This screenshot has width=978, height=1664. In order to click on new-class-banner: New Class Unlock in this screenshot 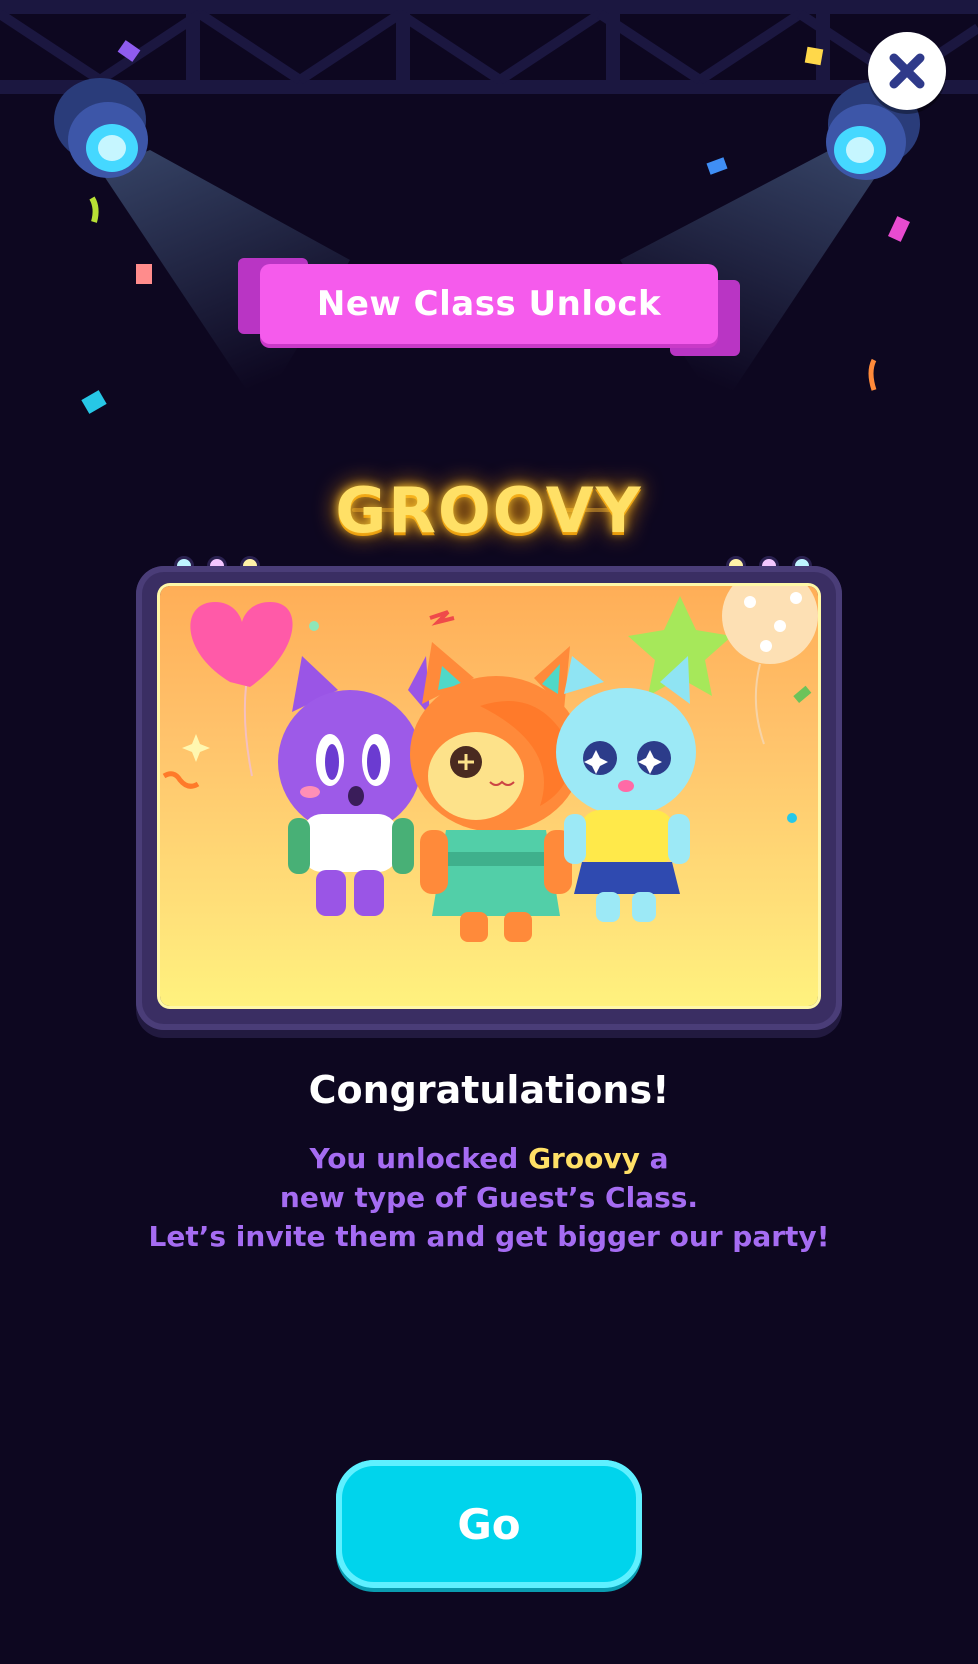, I will do `click(489, 306)`.